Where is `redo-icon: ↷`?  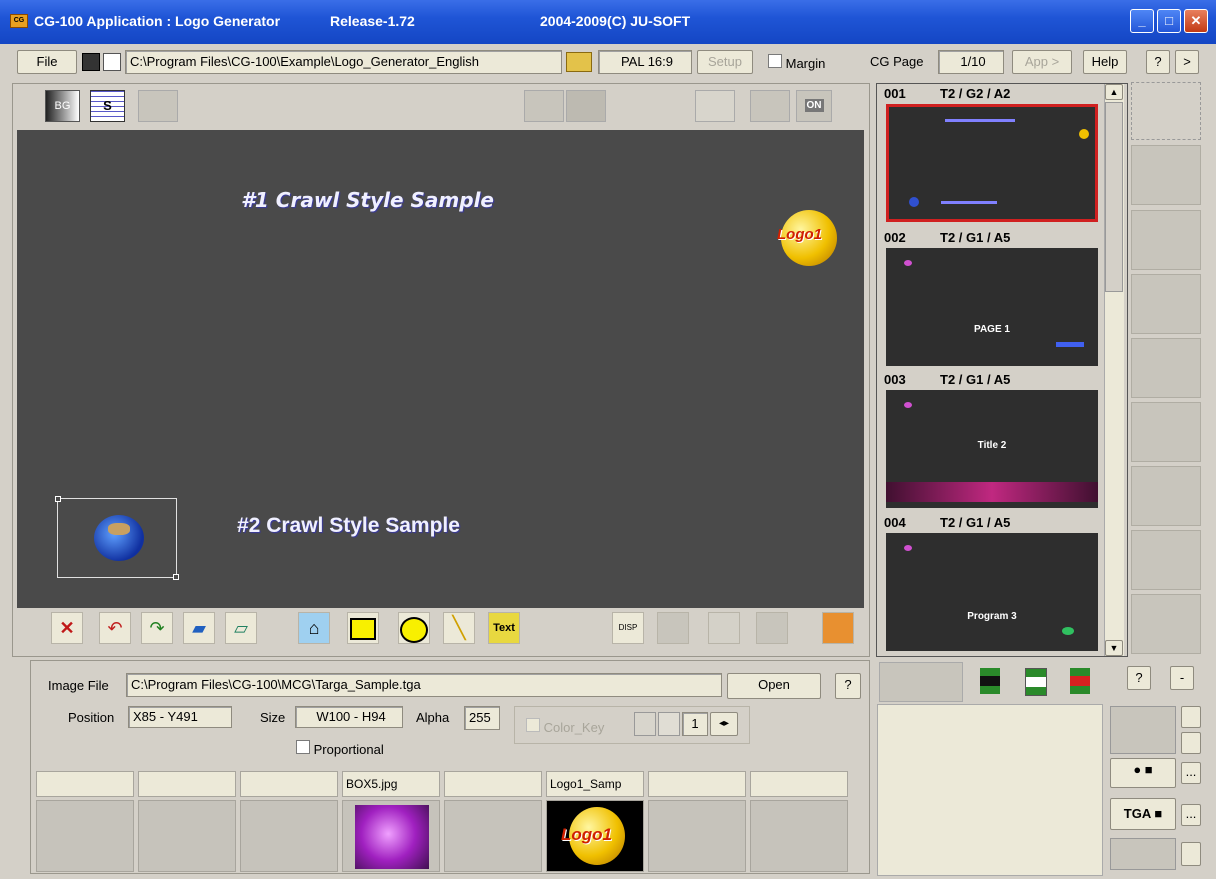 redo-icon: ↷ is located at coordinates (157, 628).